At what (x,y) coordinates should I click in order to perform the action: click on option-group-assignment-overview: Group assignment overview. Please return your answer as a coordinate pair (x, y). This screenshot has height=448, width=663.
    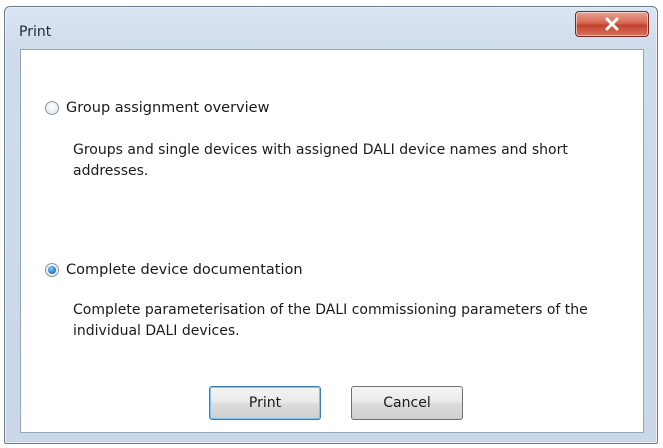
    Looking at the image, I should click on (157, 108).